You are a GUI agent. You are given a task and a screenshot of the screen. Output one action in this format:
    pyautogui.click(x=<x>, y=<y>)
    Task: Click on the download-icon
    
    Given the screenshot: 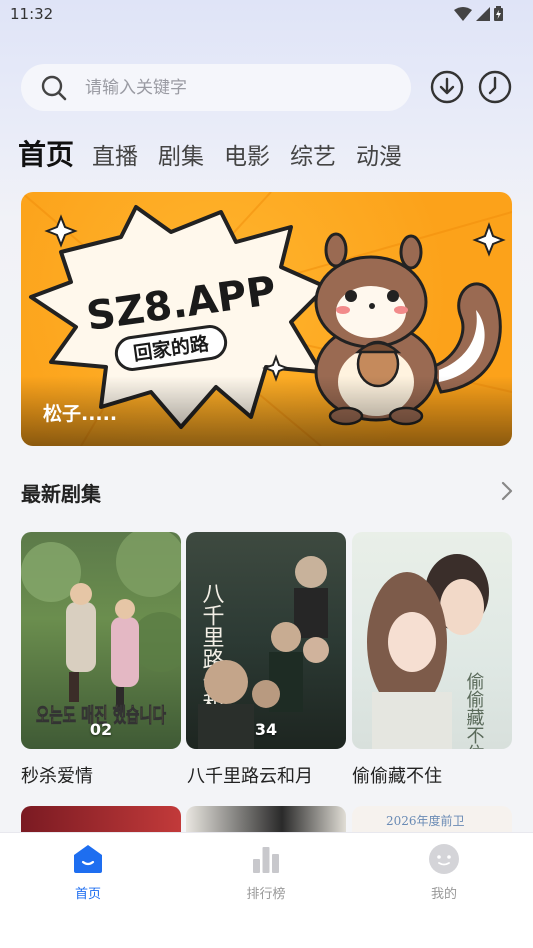 What is the action you would take?
    pyautogui.click(x=447, y=87)
    